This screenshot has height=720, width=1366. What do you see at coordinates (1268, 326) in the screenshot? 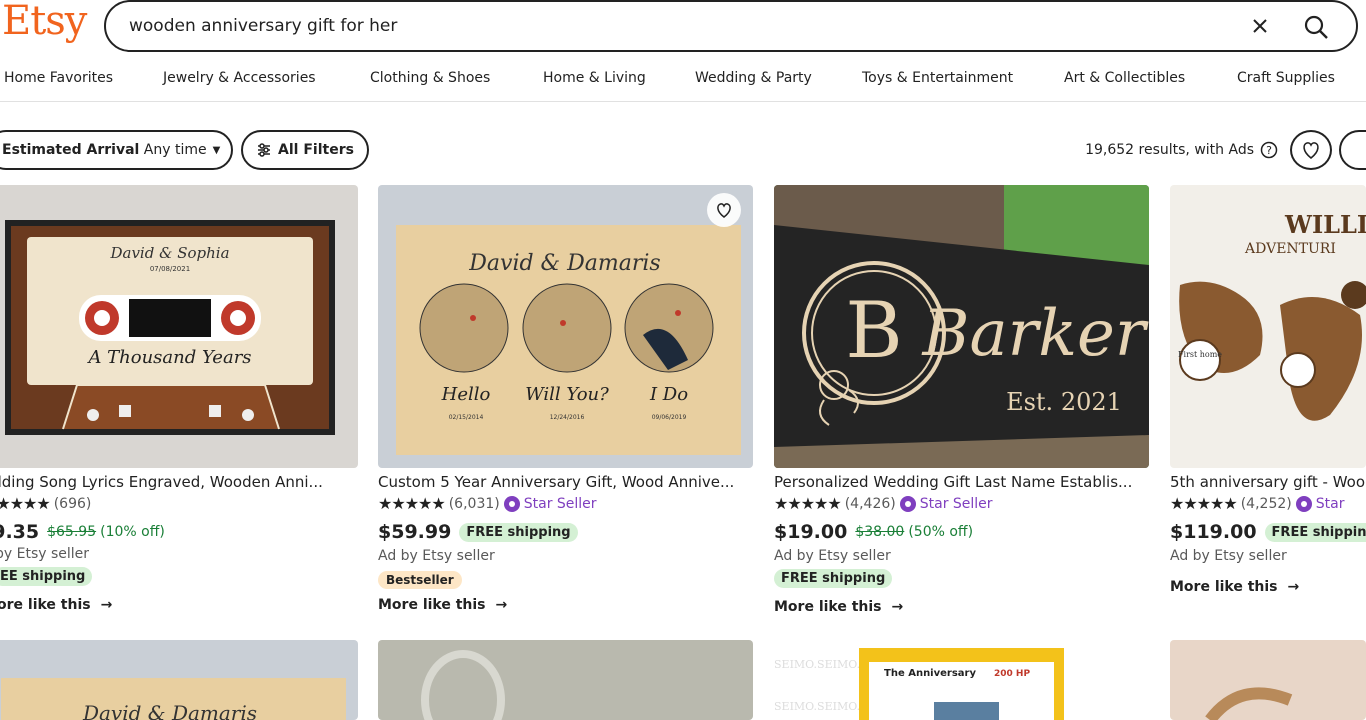
I see `listing-image: WILLIA ADVENTURI First home` at bounding box center [1268, 326].